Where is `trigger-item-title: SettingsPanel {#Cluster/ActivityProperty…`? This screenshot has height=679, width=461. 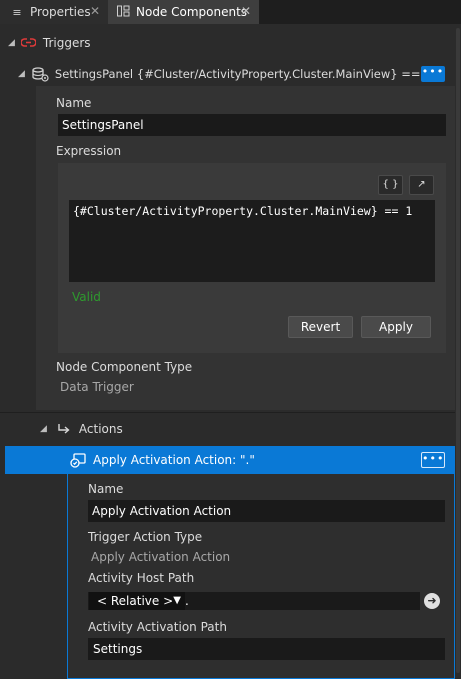 trigger-item-title: SettingsPanel {#Cluster/ActivityProperty… is located at coordinates (243, 74).